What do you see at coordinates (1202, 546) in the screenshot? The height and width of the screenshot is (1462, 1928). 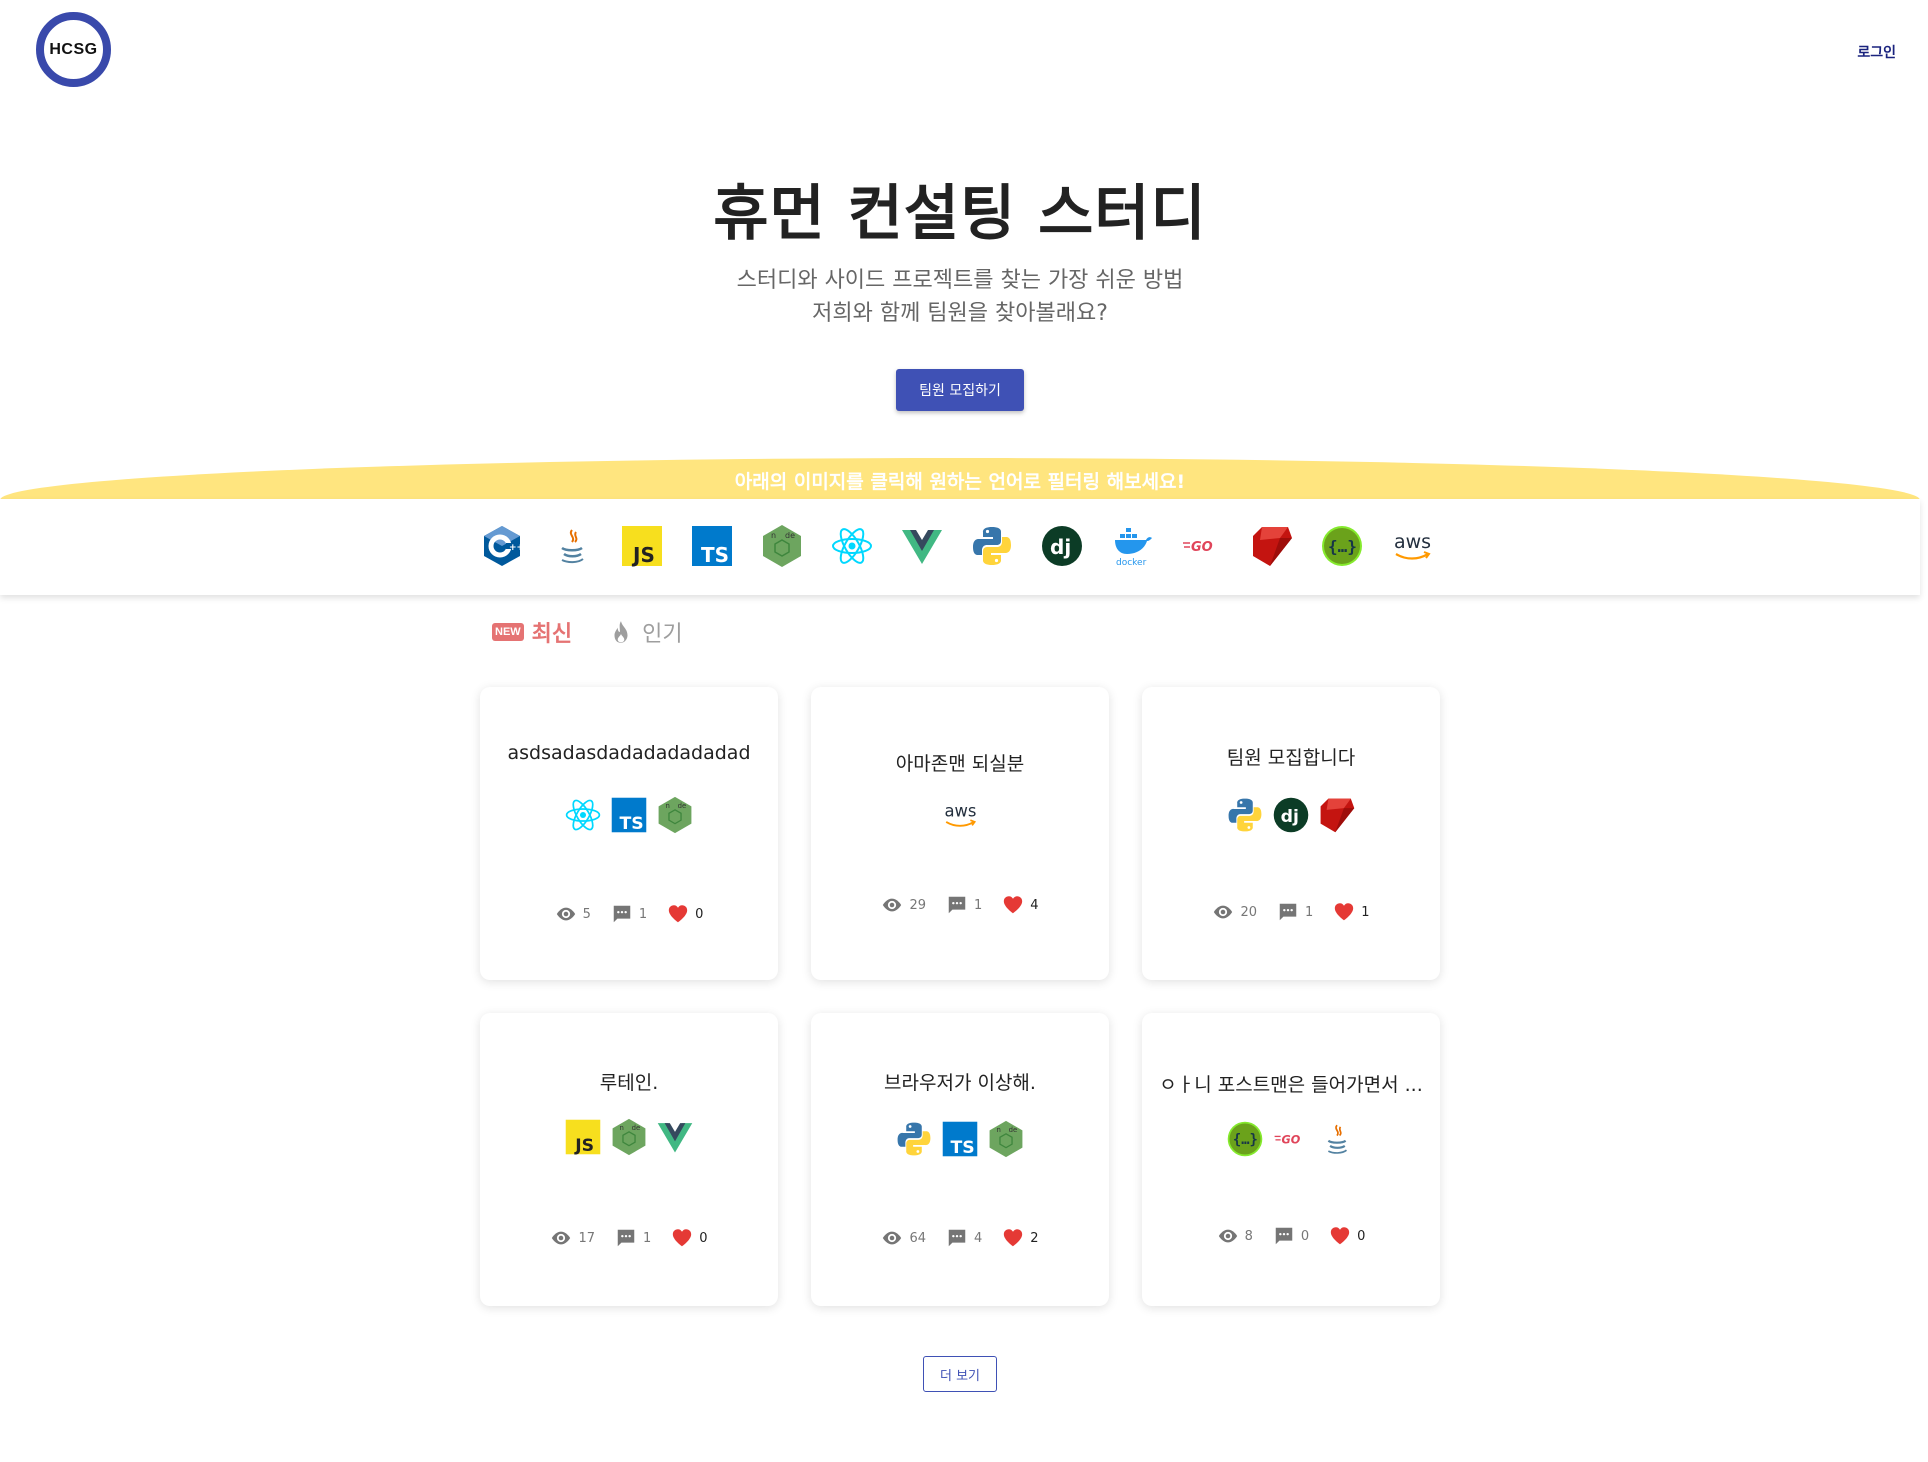 I see `filter-go-icon` at bounding box center [1202, 546].